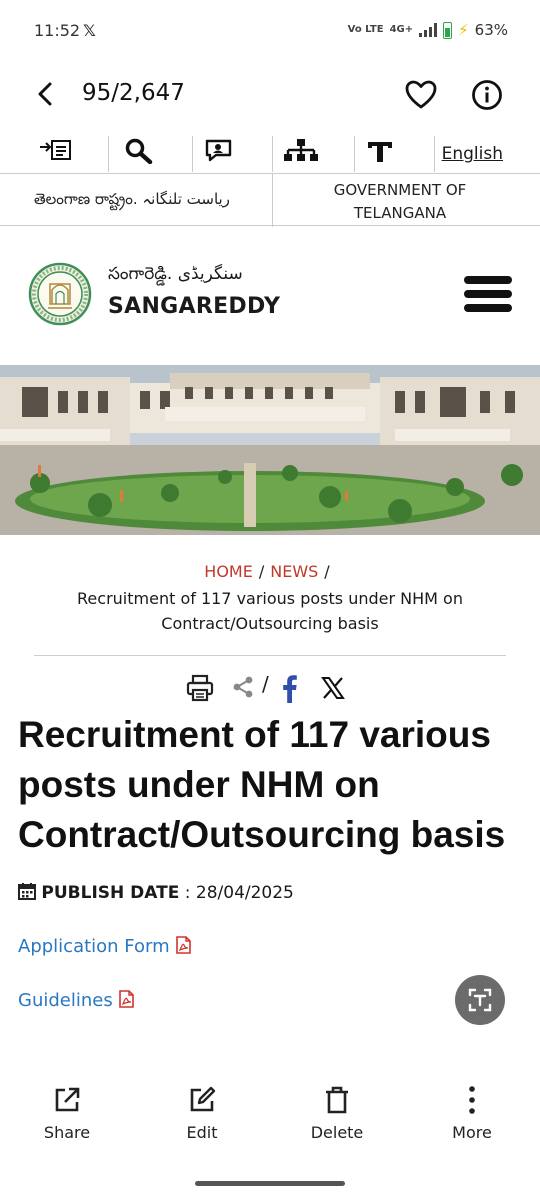  I want to click on viewer-top-bar: 95/2,647, so click(270, 96).